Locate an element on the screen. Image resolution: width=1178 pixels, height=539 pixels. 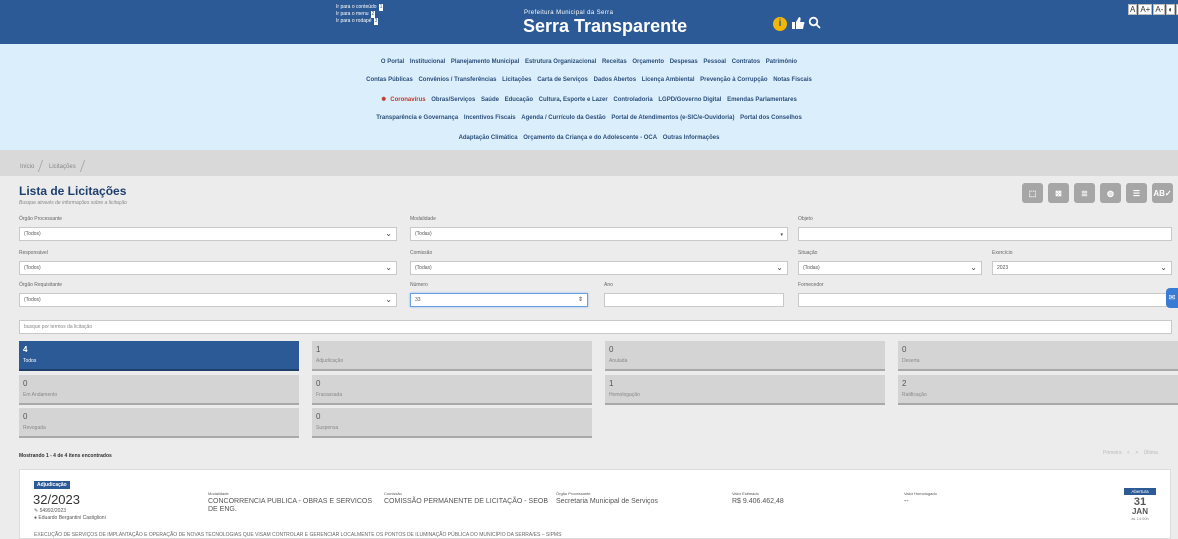
menu-item: Convênios / Transferências is located at coordinates (457, 80).